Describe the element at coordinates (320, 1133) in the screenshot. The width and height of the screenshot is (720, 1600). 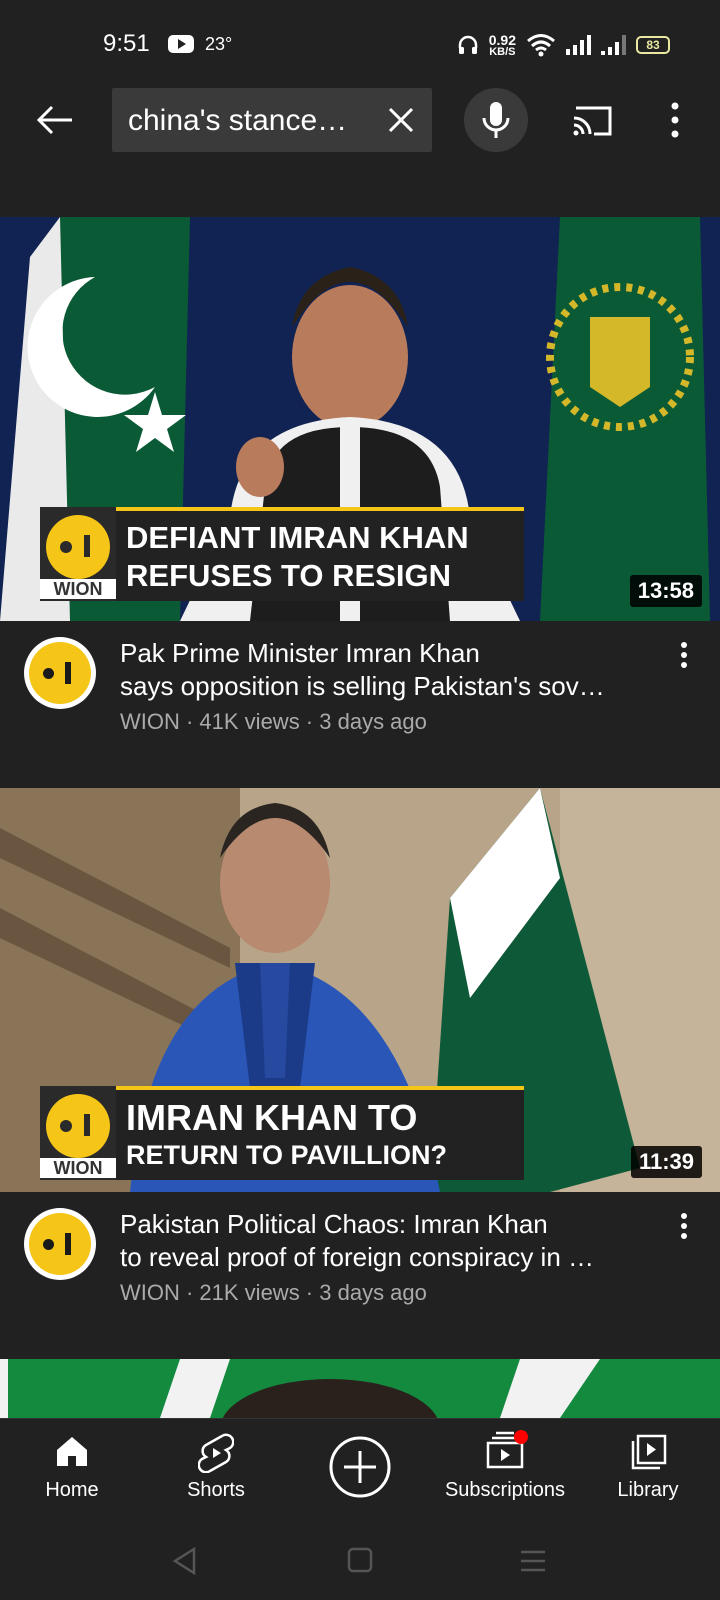
I see `thumbnail-headline: IMRAN KHAN TO RETURN TO PAVILLION?` at that location.